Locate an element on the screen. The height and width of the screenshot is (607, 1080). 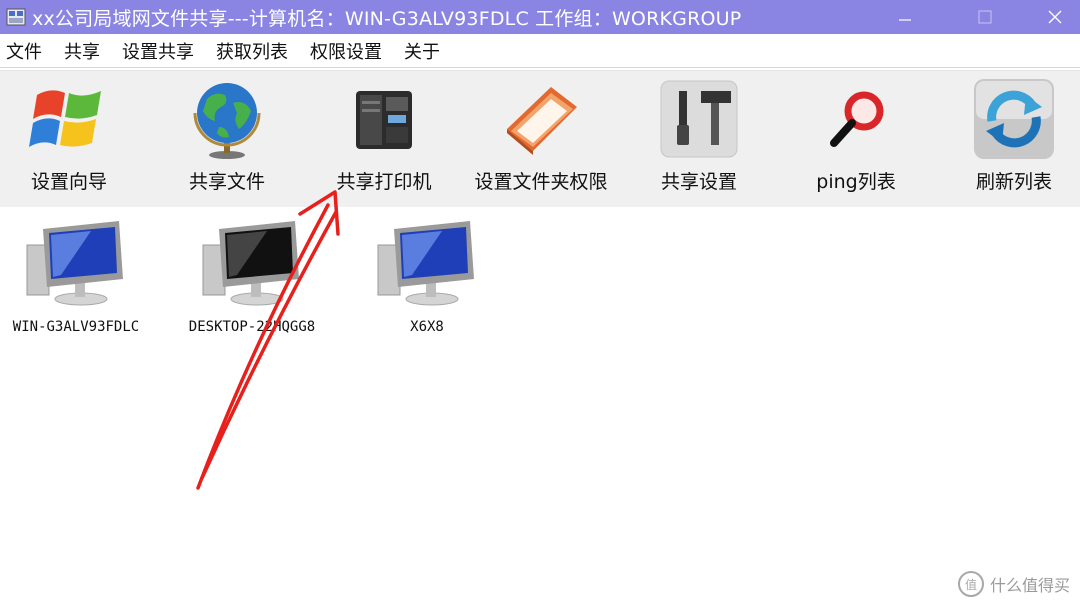
maximize-button is located at coordinates (985, 17).